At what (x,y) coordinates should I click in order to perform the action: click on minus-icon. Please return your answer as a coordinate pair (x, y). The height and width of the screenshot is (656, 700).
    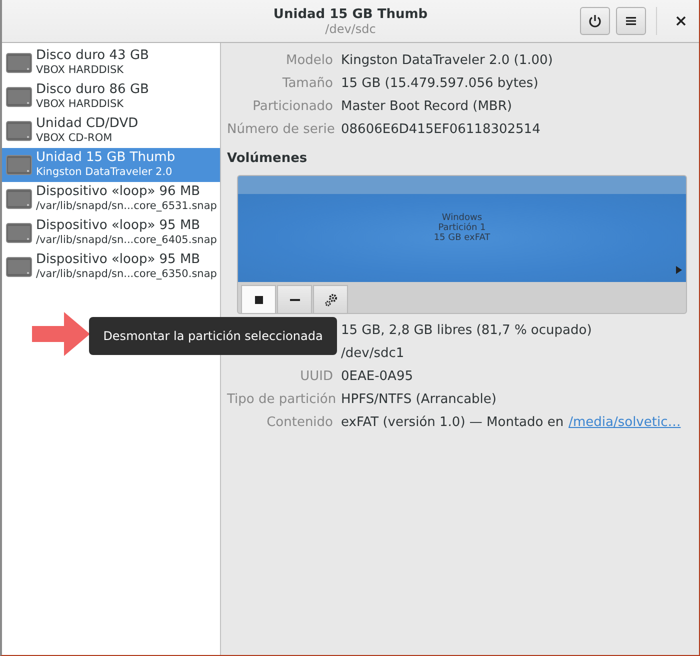
    Looking at the image, I should click on (295, 299).